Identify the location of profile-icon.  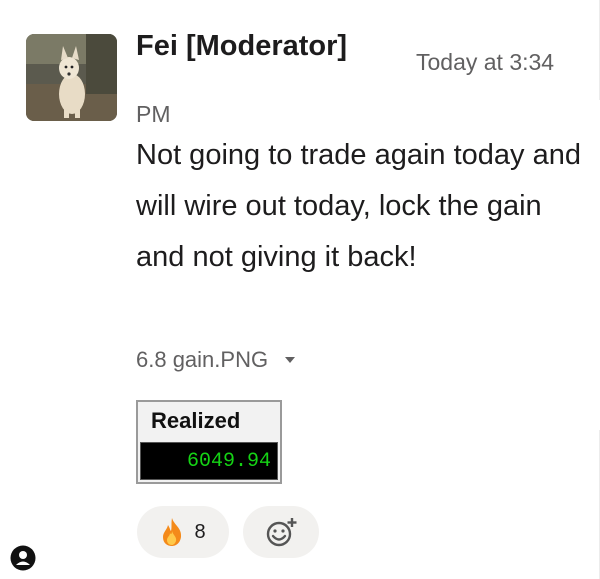
(23, 558).